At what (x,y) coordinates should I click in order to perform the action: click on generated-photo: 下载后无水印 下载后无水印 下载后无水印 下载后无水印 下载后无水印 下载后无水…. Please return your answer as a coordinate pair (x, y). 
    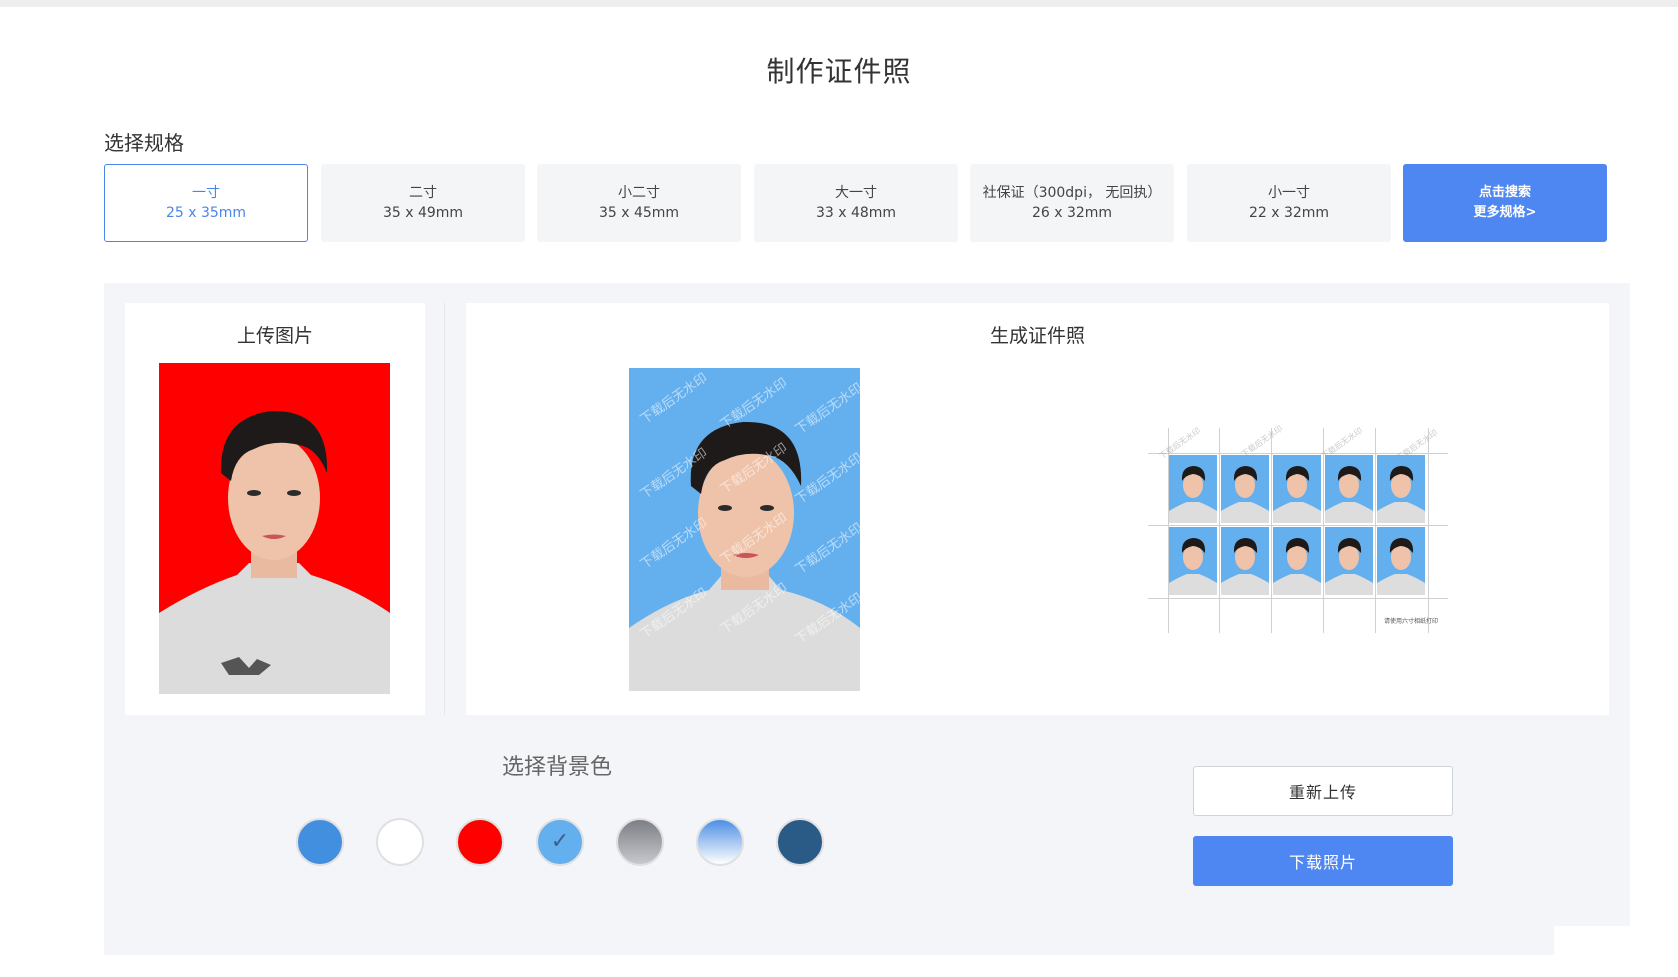
    Looking at the image, I should click on (744, 529).